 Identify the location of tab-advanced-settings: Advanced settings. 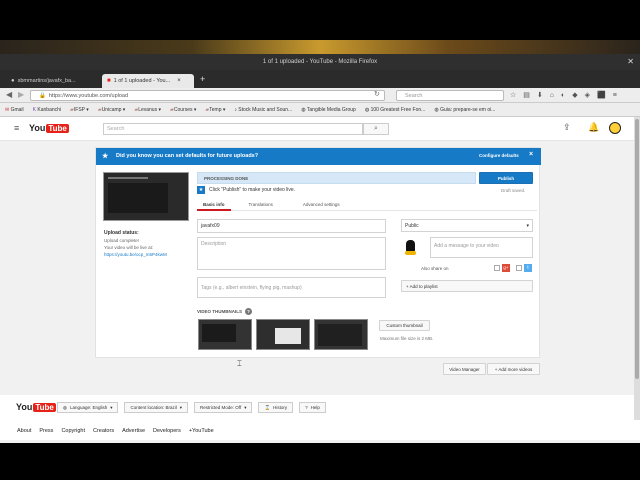
(306, 204).